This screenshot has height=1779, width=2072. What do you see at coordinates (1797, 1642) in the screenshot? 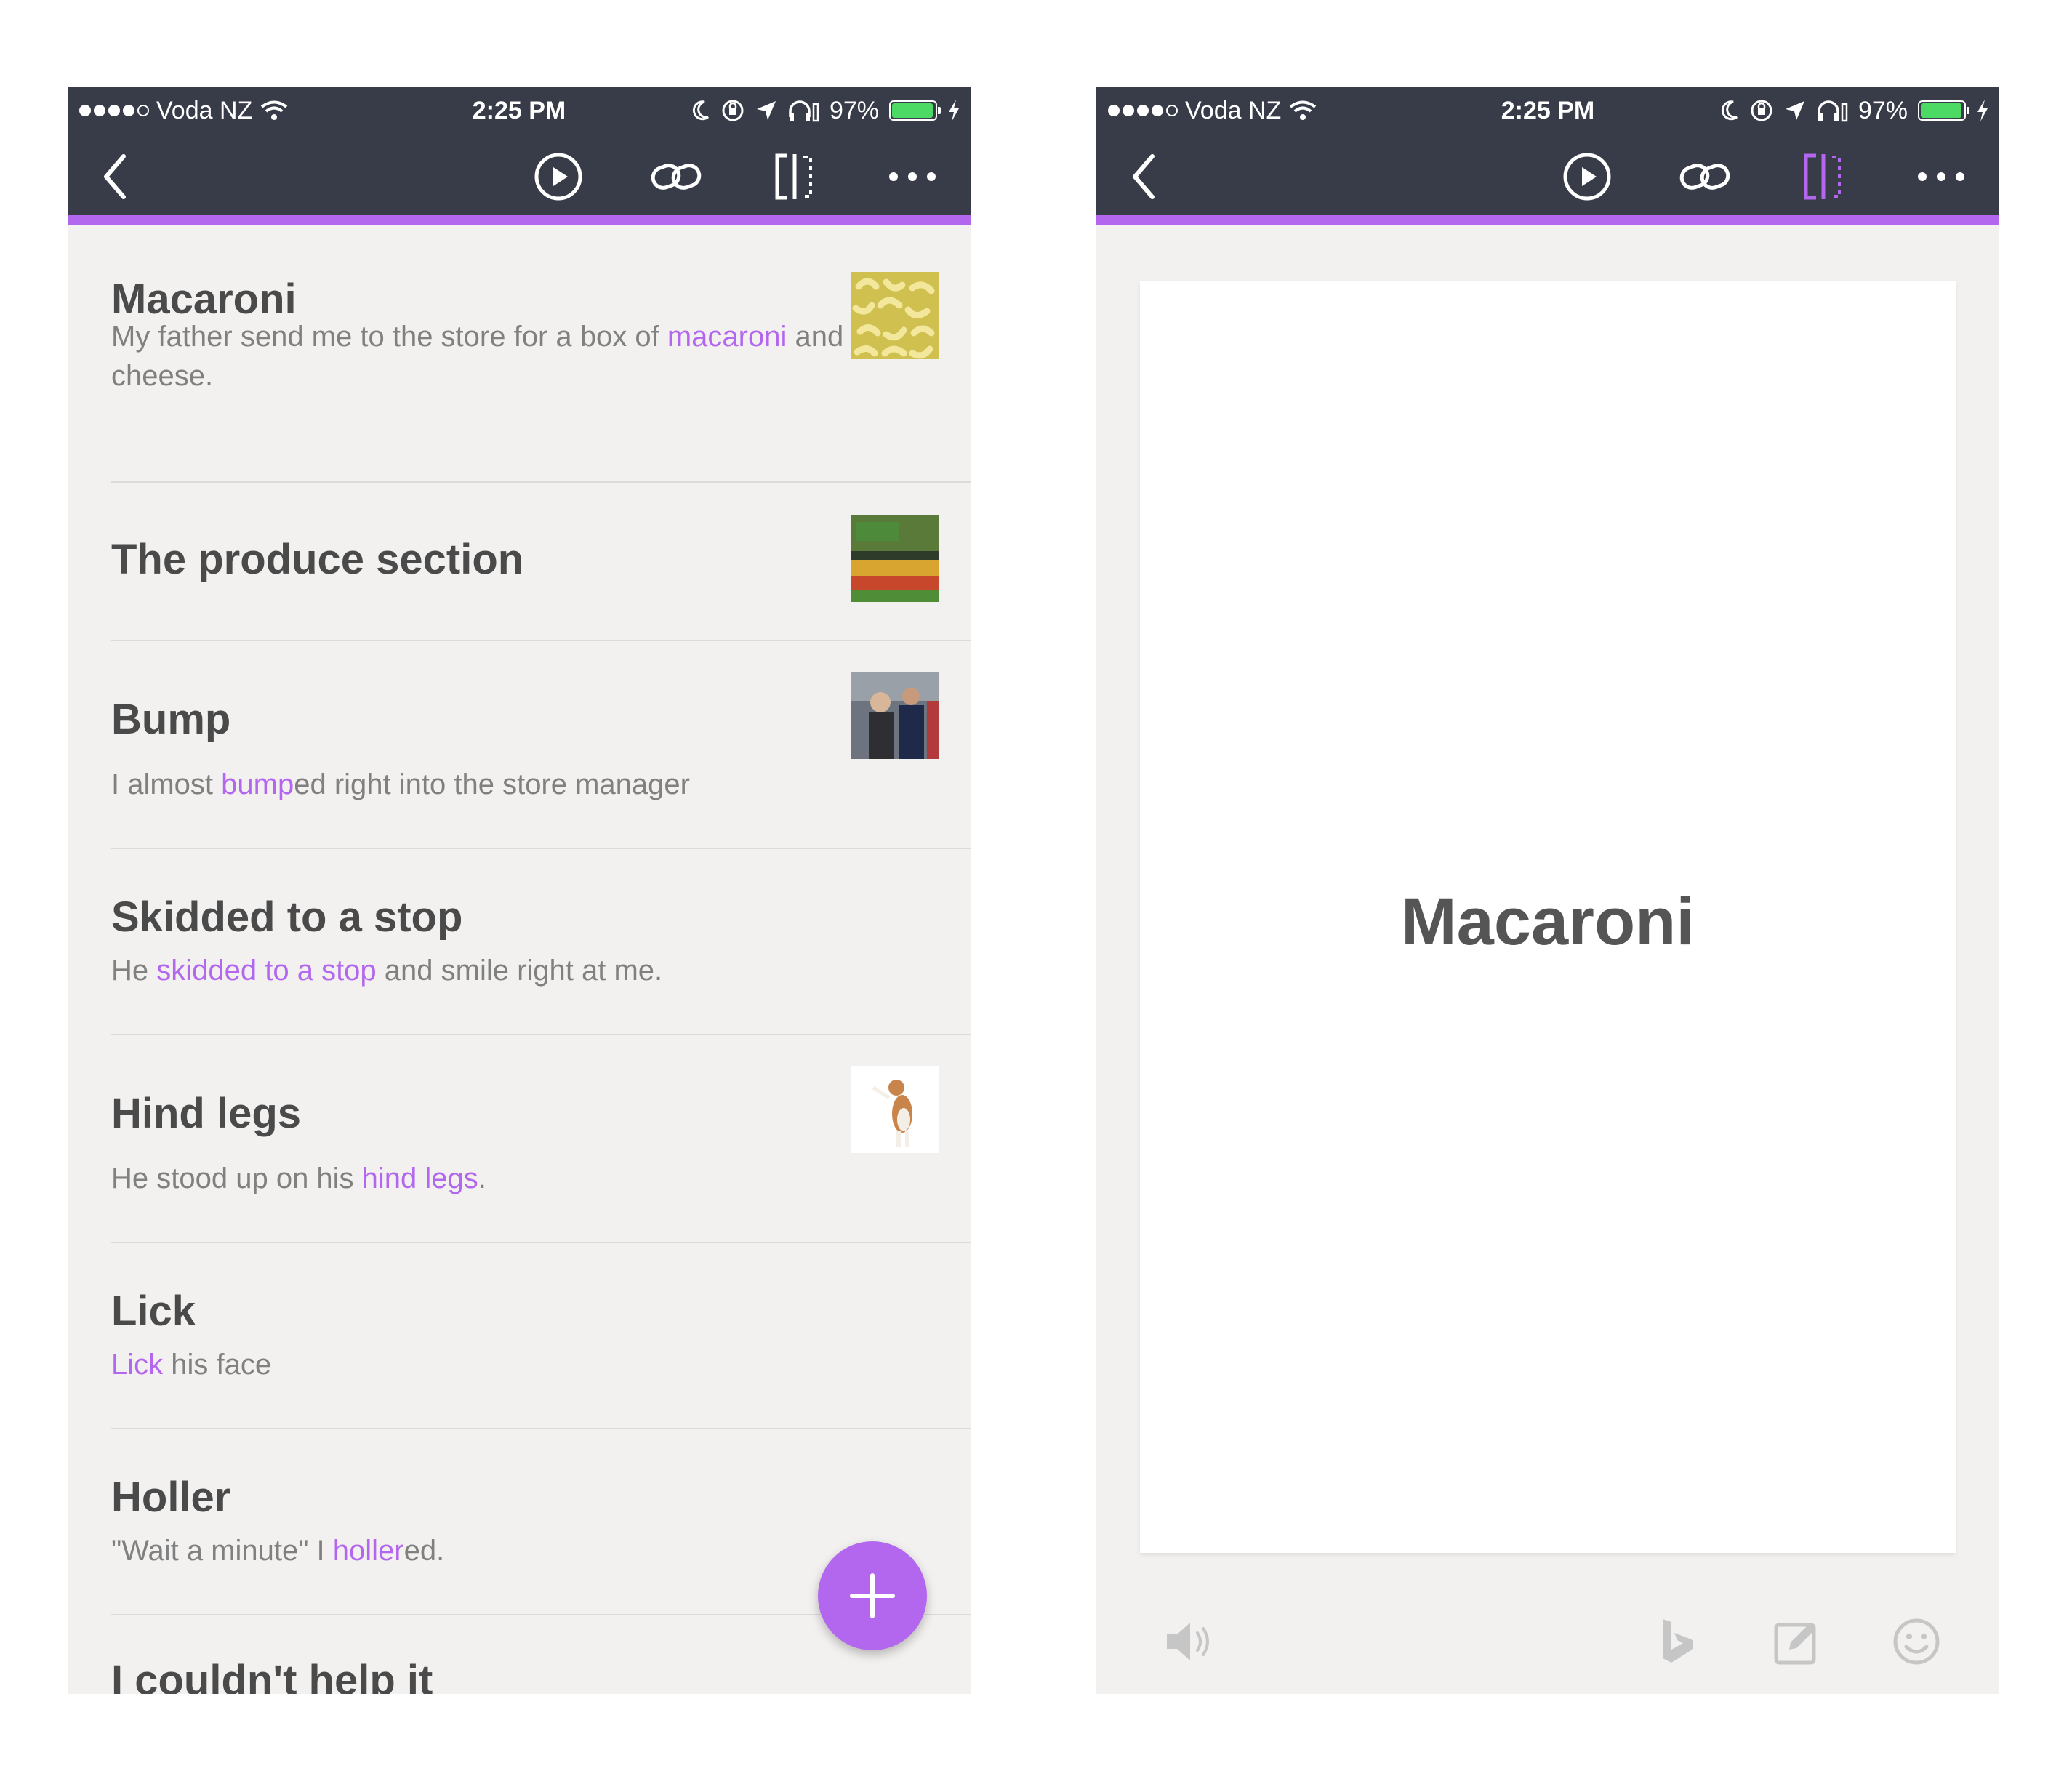
I see `edit-icon` at bounding box center [1797, 1642].